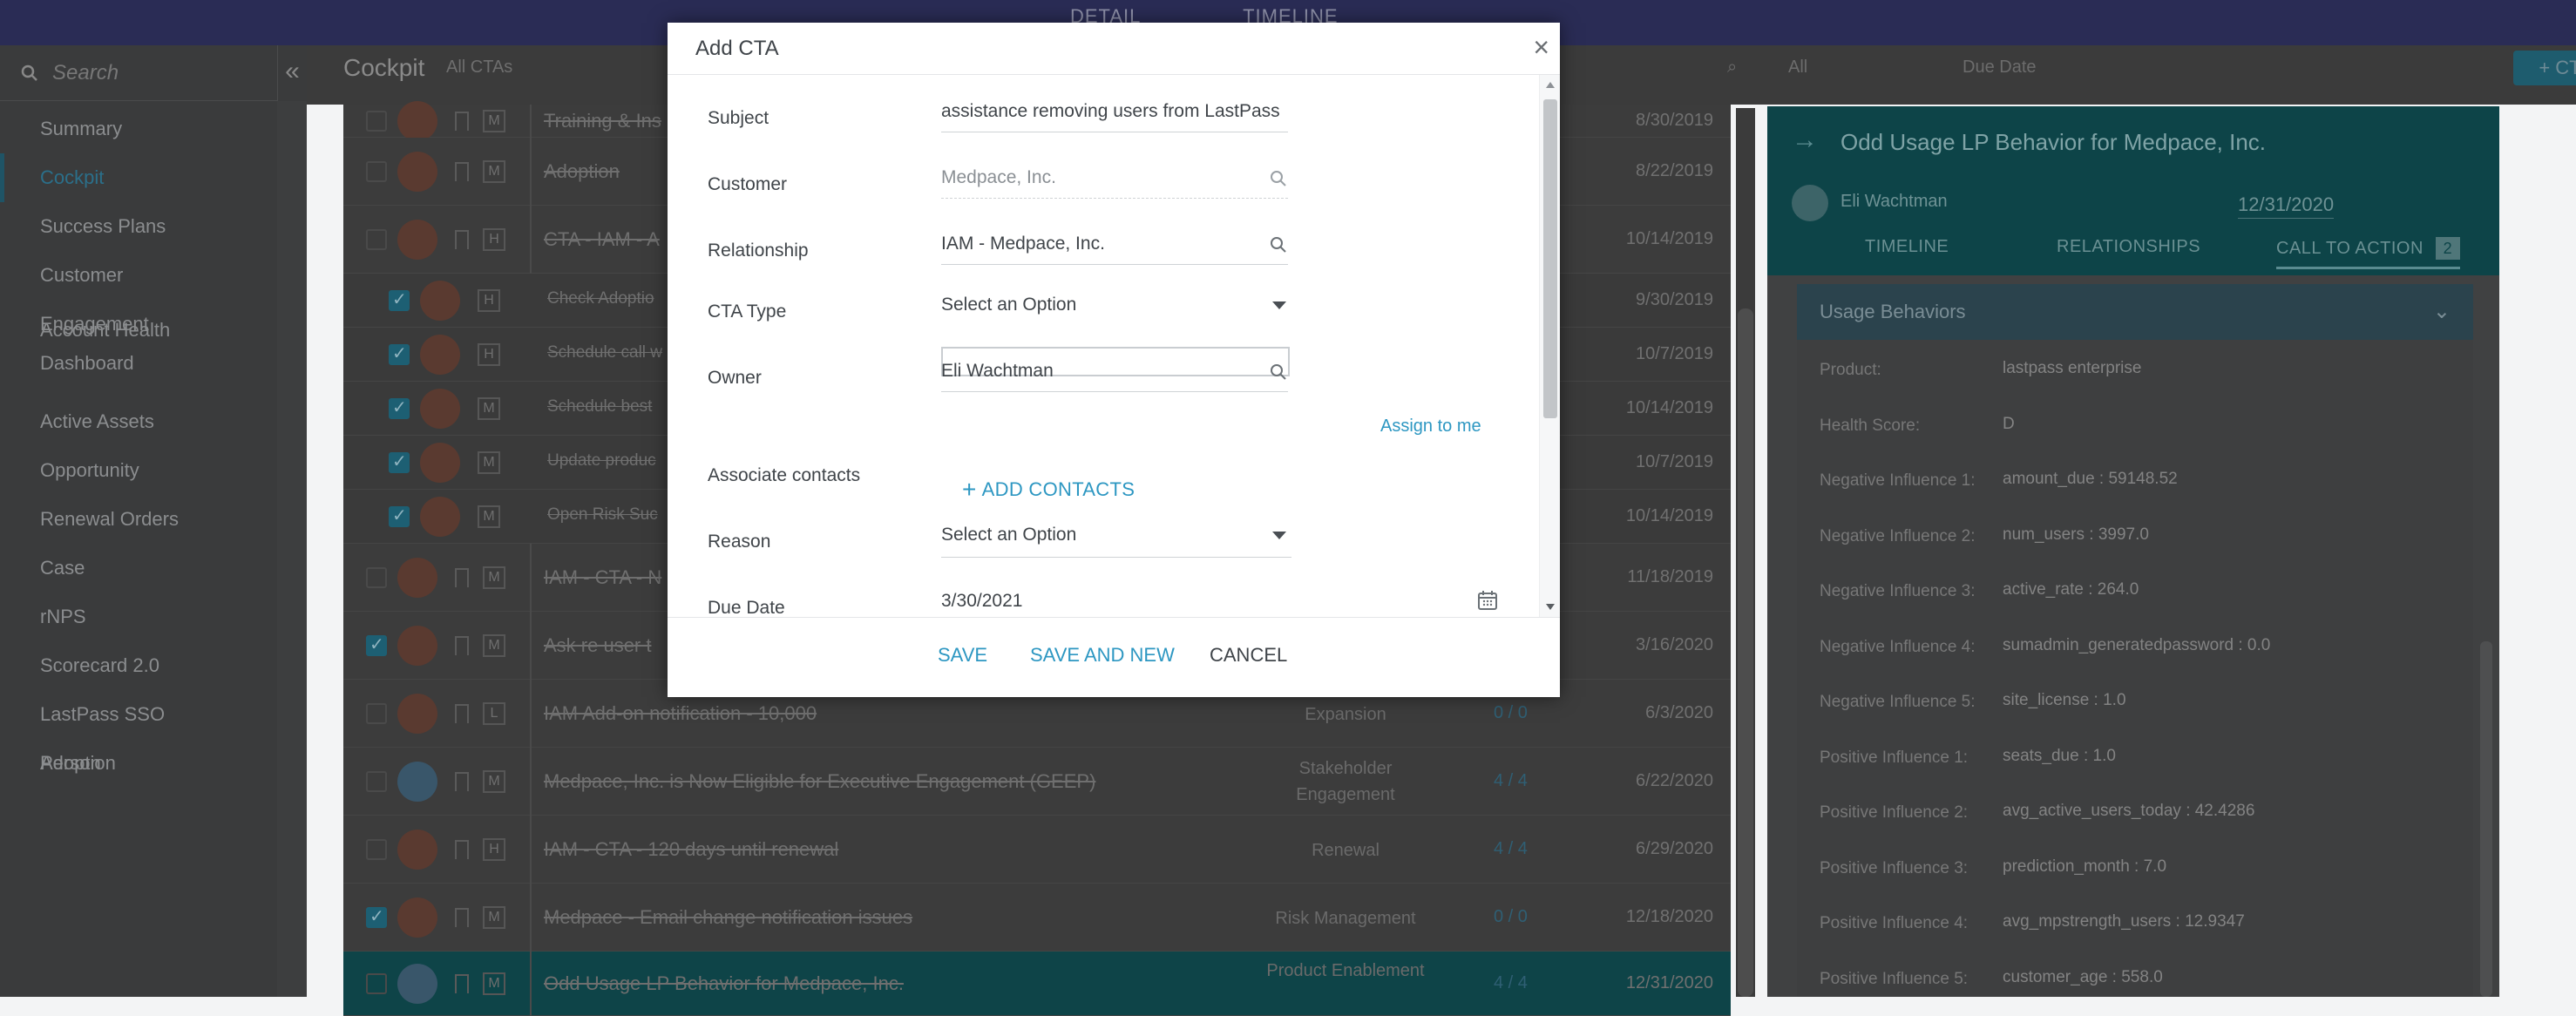  Describe the element at coordinates (1114, 248) in the screenshot. I see `relationship-field: IAM - Medpace, Inc.` at that location.